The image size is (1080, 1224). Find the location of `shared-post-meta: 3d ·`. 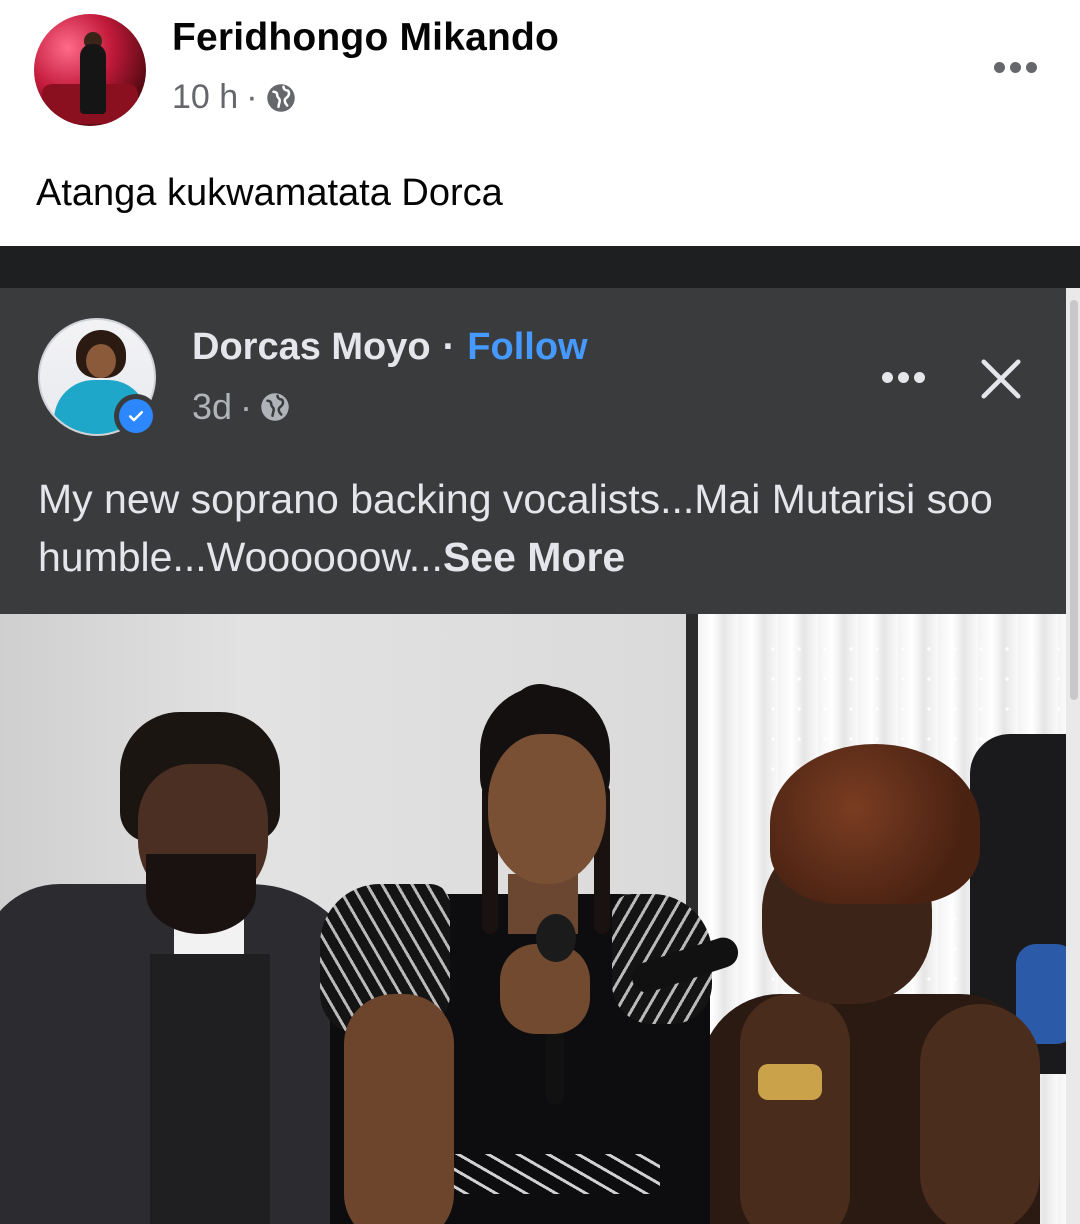

shared-post-meta: 3d · is located at coordinates (241, 407).